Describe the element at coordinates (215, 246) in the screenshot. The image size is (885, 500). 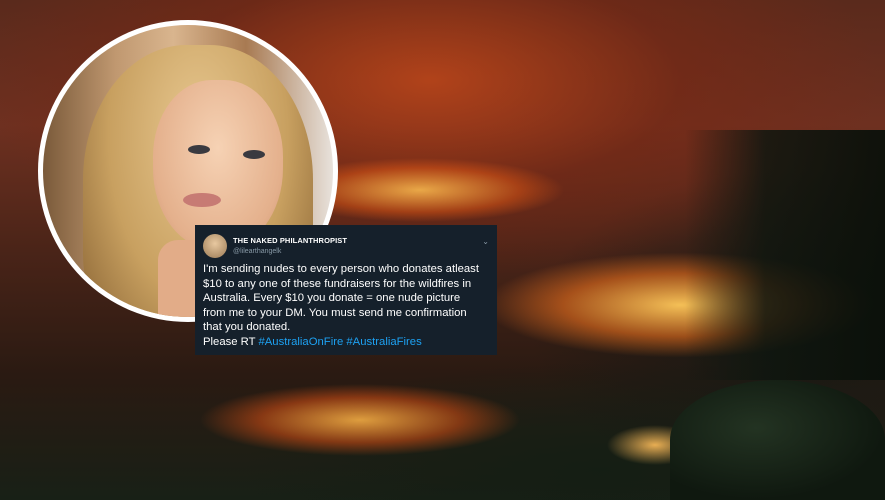
I see `tweet-avatar` at that location.